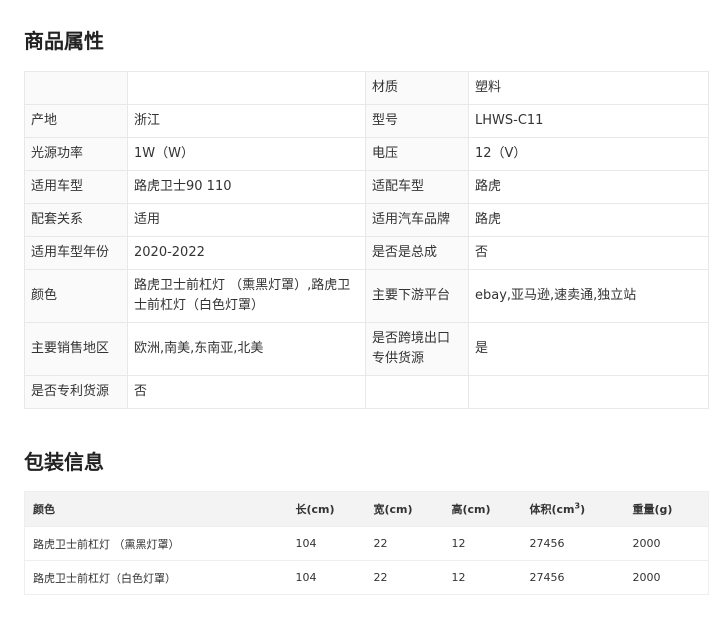 This screenshot has width=719, height=629. Describe the element at coordinates (482, 509) in the screenshot. I see `col-header-height: 高(cm)` at that location.